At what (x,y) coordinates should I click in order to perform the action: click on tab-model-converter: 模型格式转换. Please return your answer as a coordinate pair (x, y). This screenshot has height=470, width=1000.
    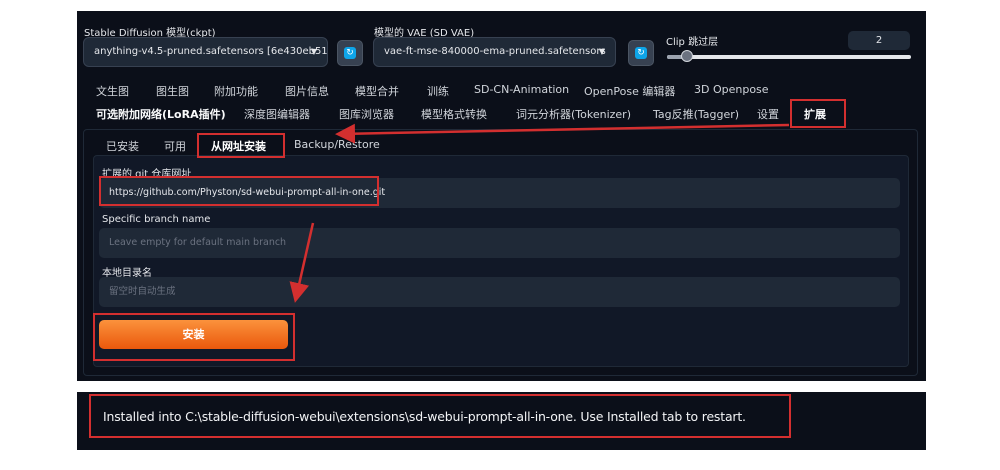
    Looking at the image, I should click on (454, 114).